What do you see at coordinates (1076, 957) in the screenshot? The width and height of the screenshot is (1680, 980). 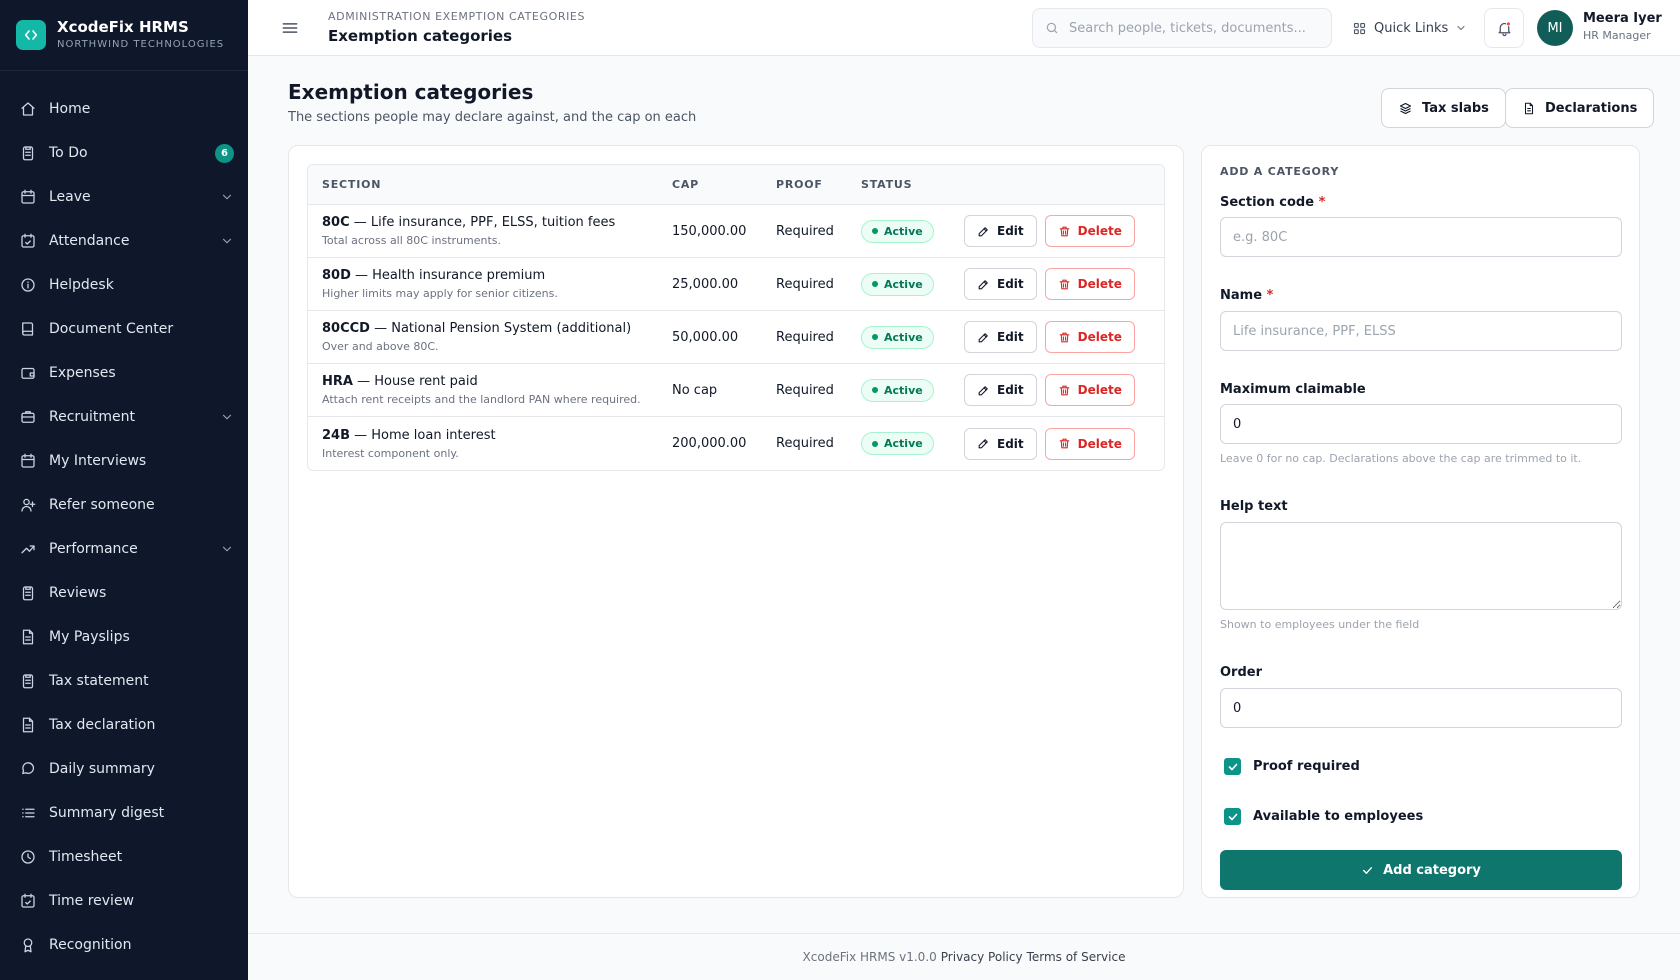 I see `terms-link: Terms of Service` at bounding box center [1076, 957].